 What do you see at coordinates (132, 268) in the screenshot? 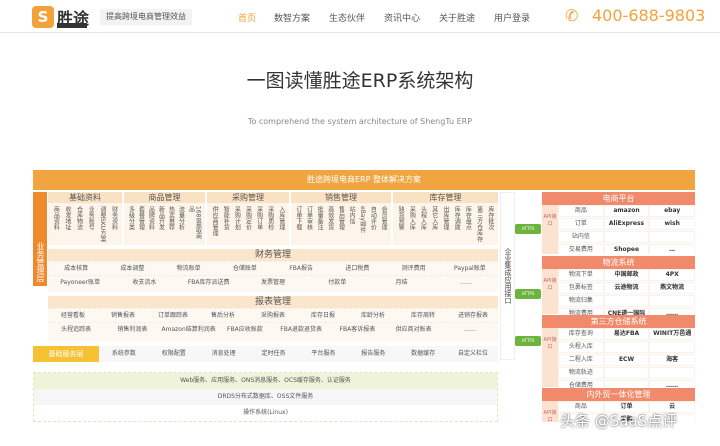
I see `finance-cell: 成本调整` at bounding box center [132, 268].